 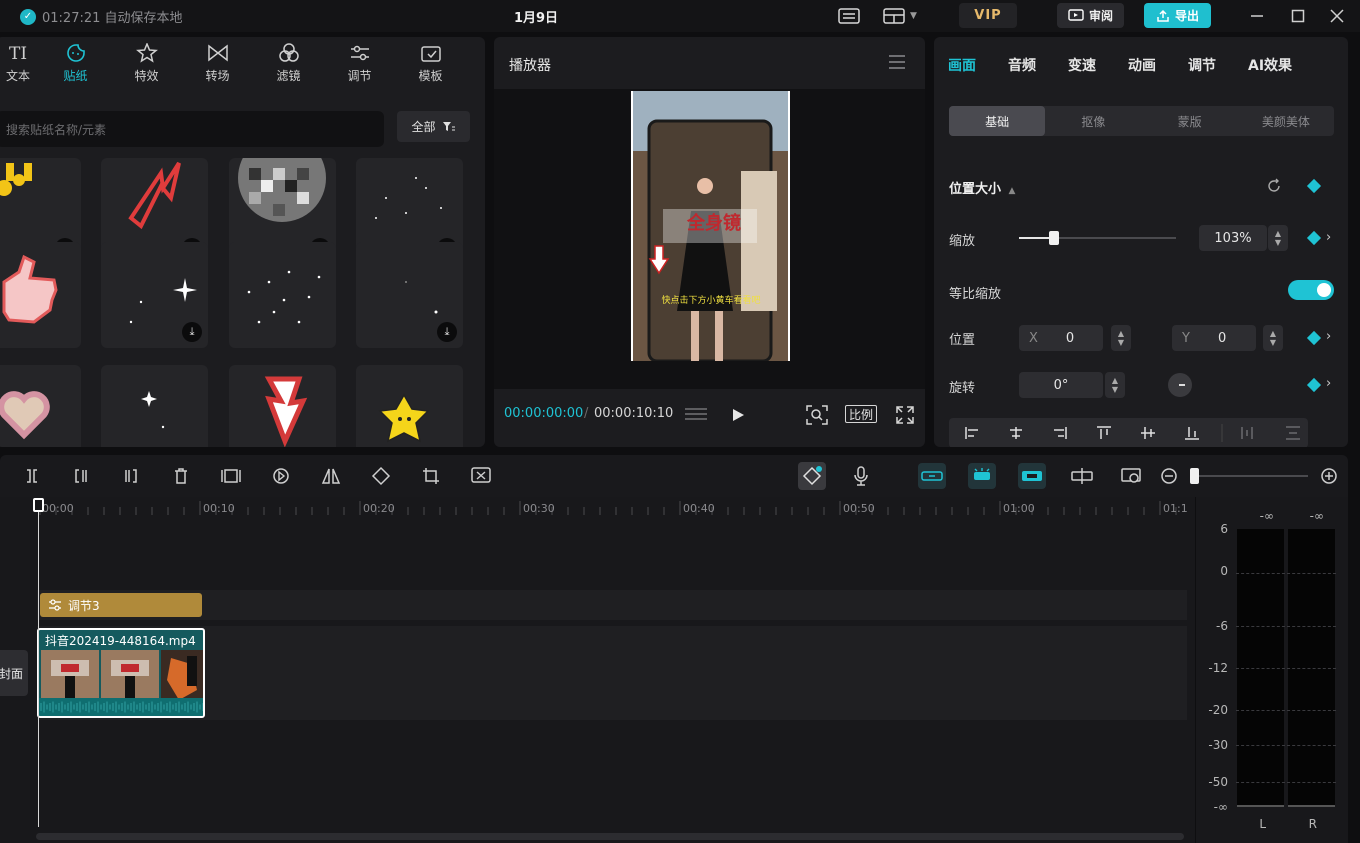 What do you see at coordinates (154, 406) in the screenshot?
I see `sticker-item-twinkle` at bounding box center [154, 406].